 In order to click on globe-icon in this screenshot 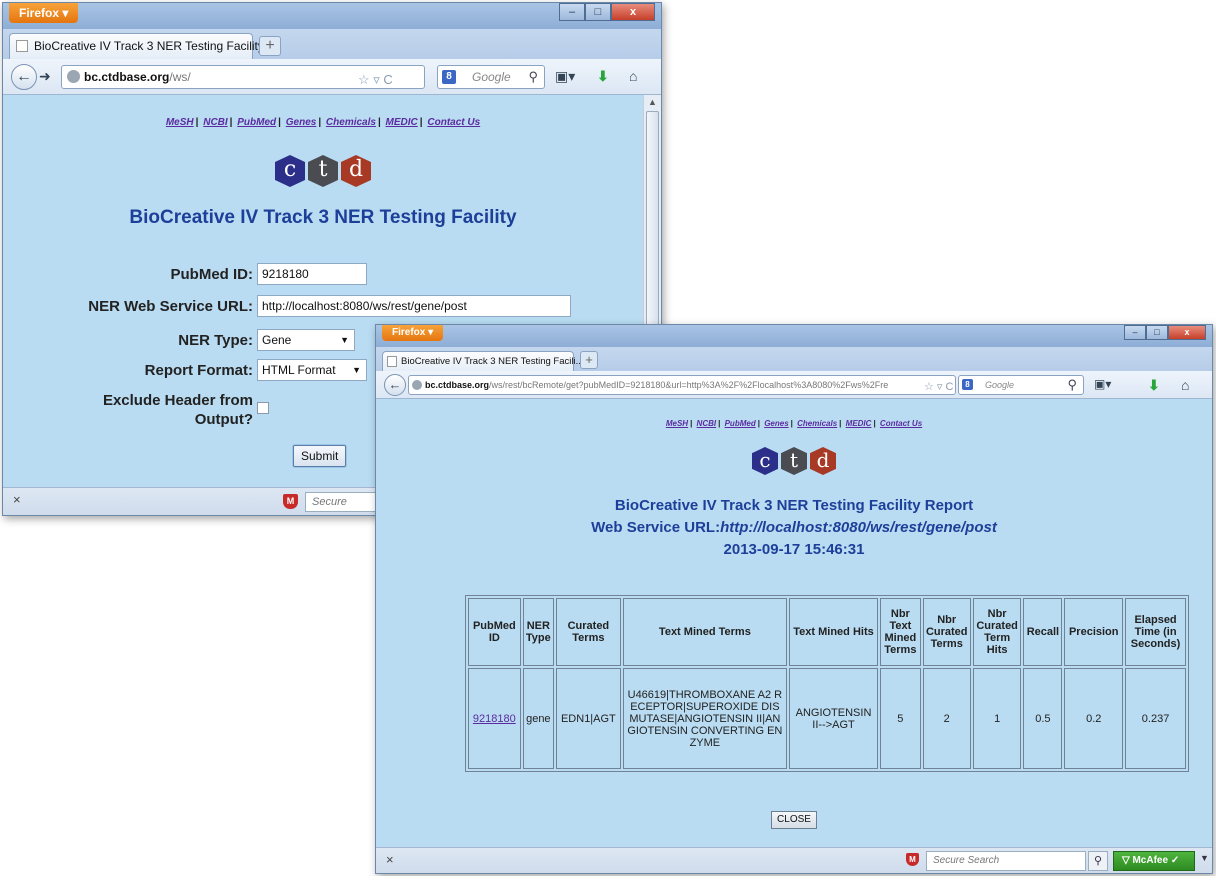, I will do `click(417, 385)`.